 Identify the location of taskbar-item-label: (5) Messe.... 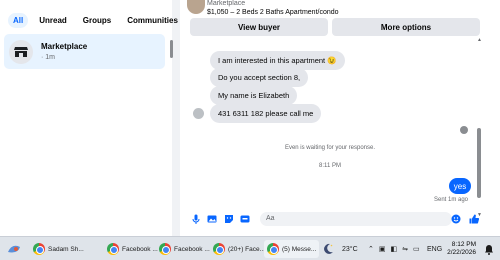
(299, 249).